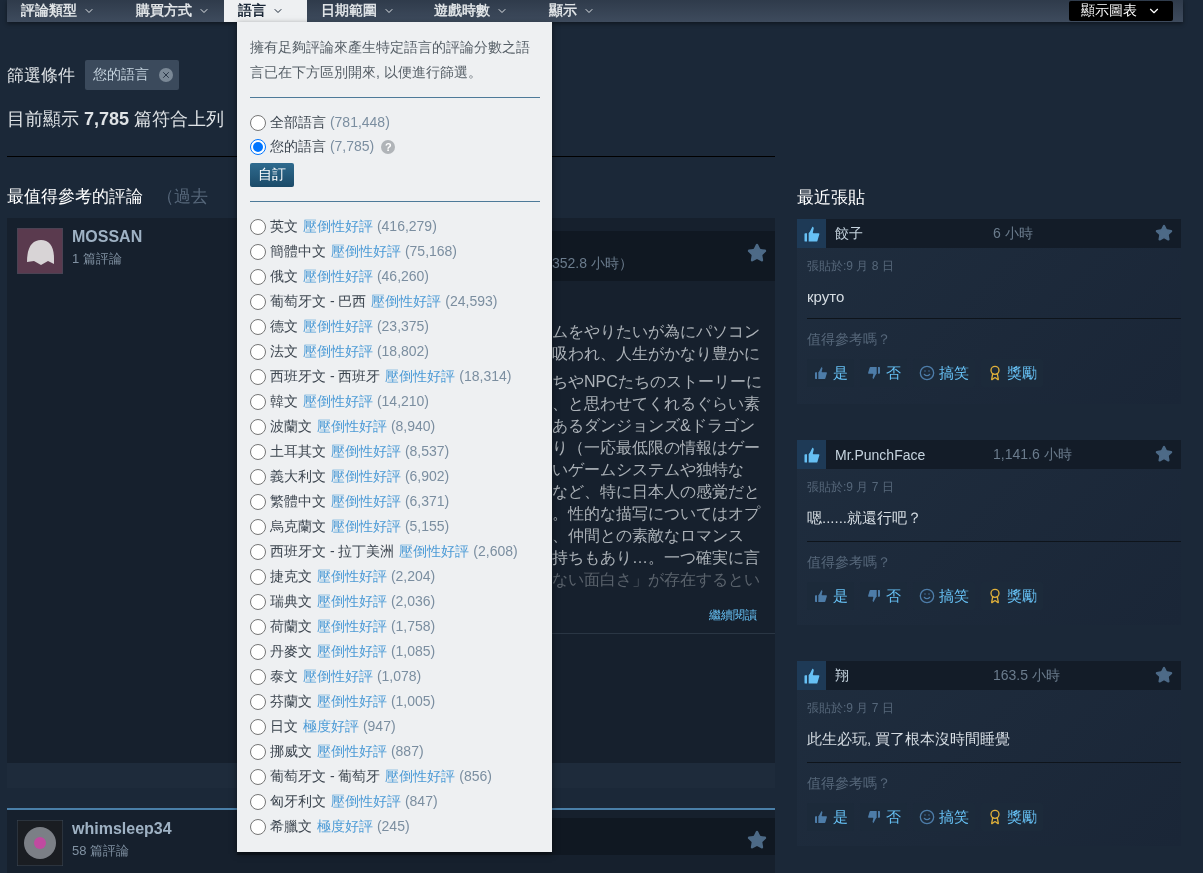 This screenshot has height=873, width=1203. Describe the element at coordinates (173, 11) in the screenshot. I see `filter-tab: 購買方式` at that location.